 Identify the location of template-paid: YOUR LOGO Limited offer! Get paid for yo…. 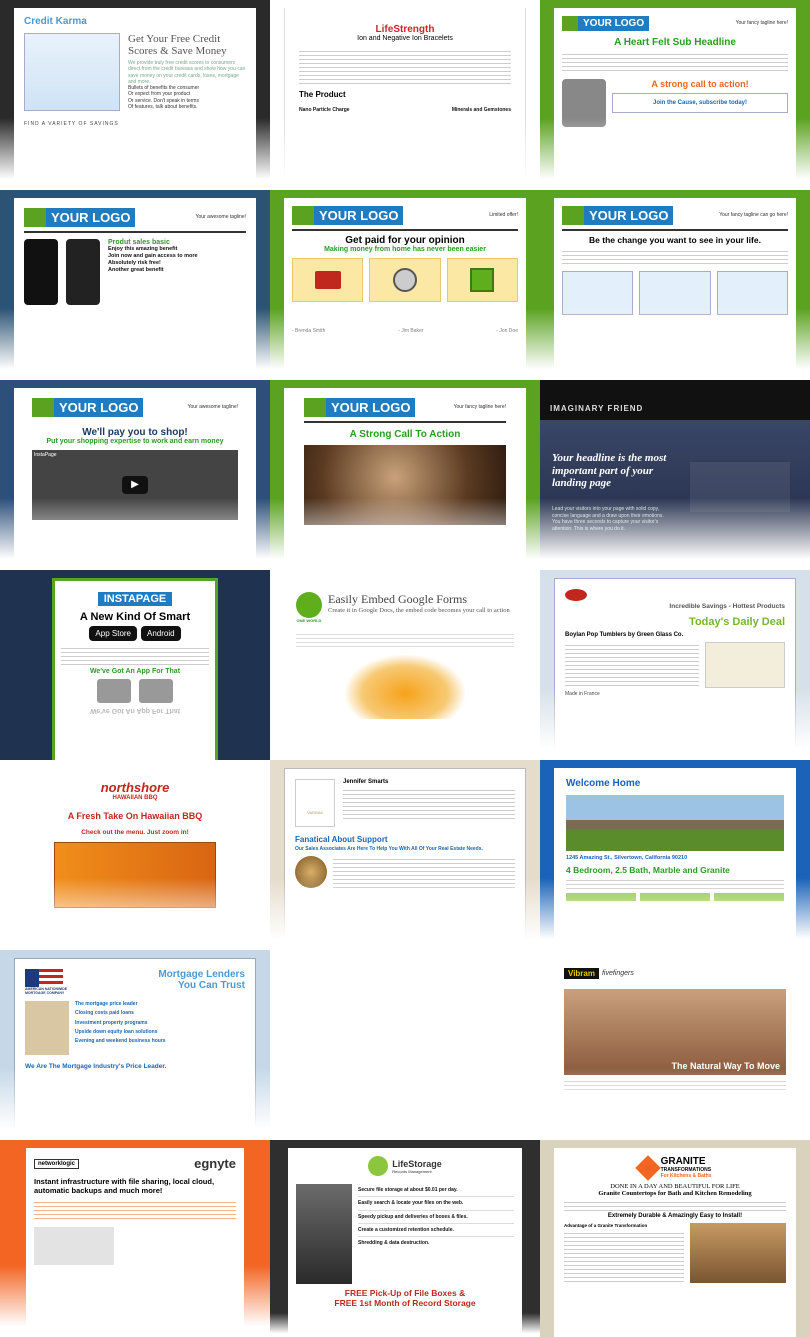
(405, 285).